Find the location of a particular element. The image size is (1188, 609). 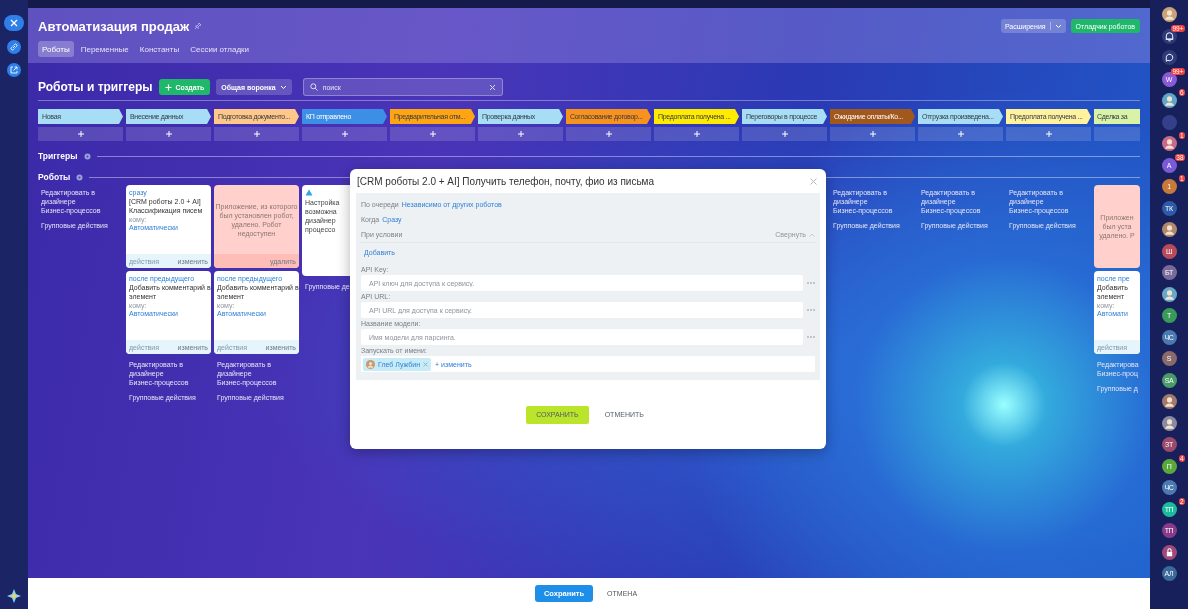

close-button is located at coordinates (14, 23).